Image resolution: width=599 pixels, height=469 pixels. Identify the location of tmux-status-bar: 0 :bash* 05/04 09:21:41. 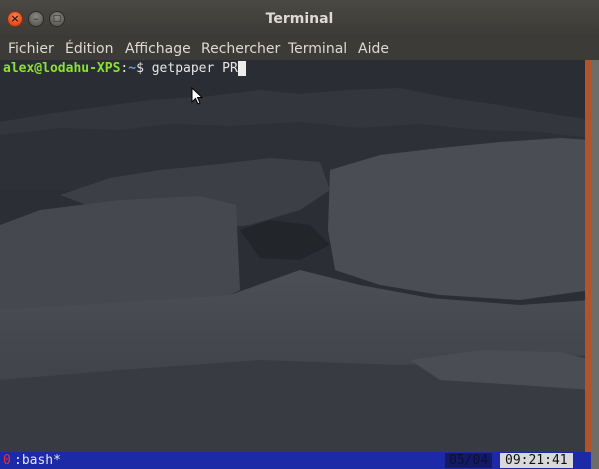
(295, 460).